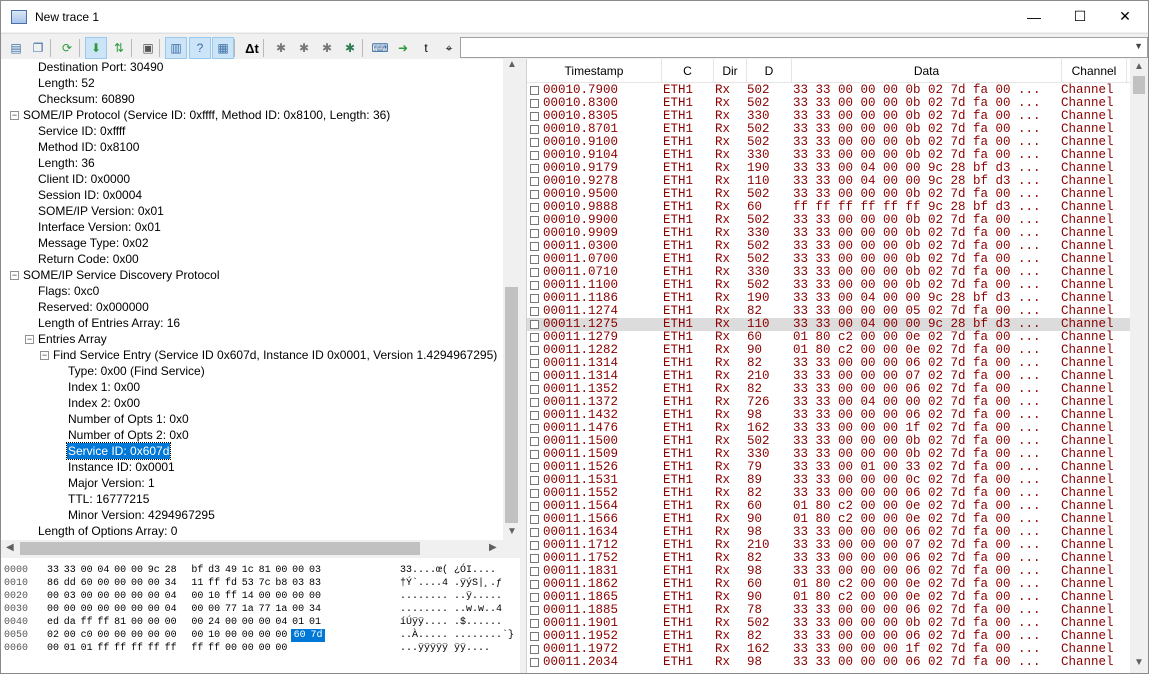 The width and height of the screenshot is (1149, 674). What do you see at coordinates (315, 583) in the screenshot?
I see `hex-byte: 83` at bounding box center [315, 583].